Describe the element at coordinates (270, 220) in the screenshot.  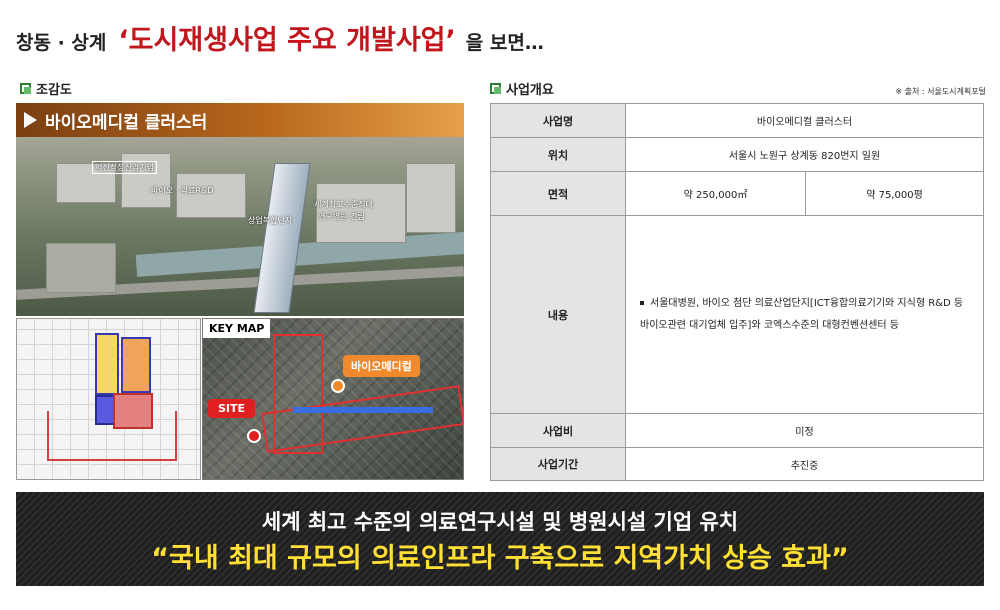
I see `callout-label: 상업복합단지` at that location.